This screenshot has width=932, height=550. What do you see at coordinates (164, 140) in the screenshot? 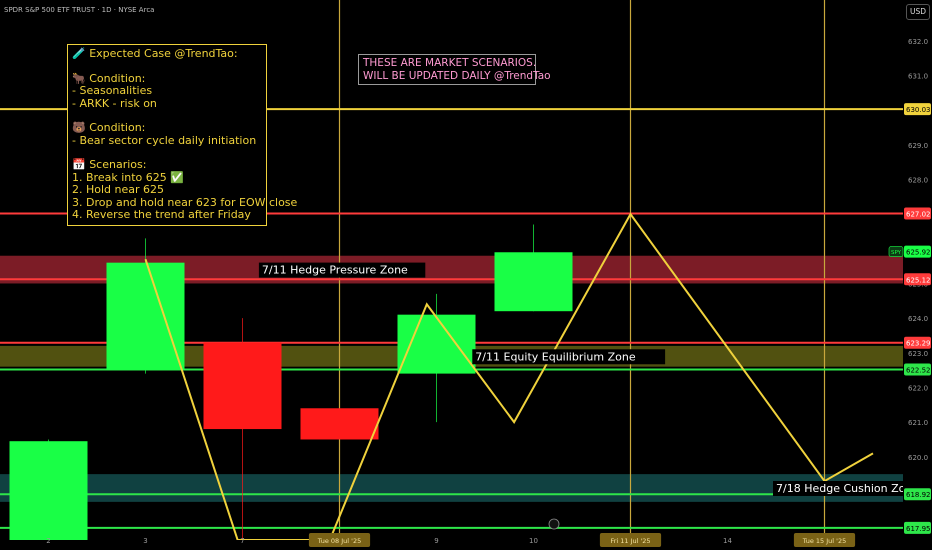
I see `info-line: - Bear sector cycle daily initiation` at bounding box center [164, 140].